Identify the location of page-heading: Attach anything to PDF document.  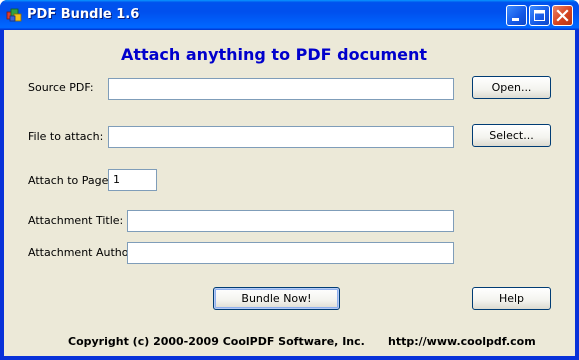
(274, 54).